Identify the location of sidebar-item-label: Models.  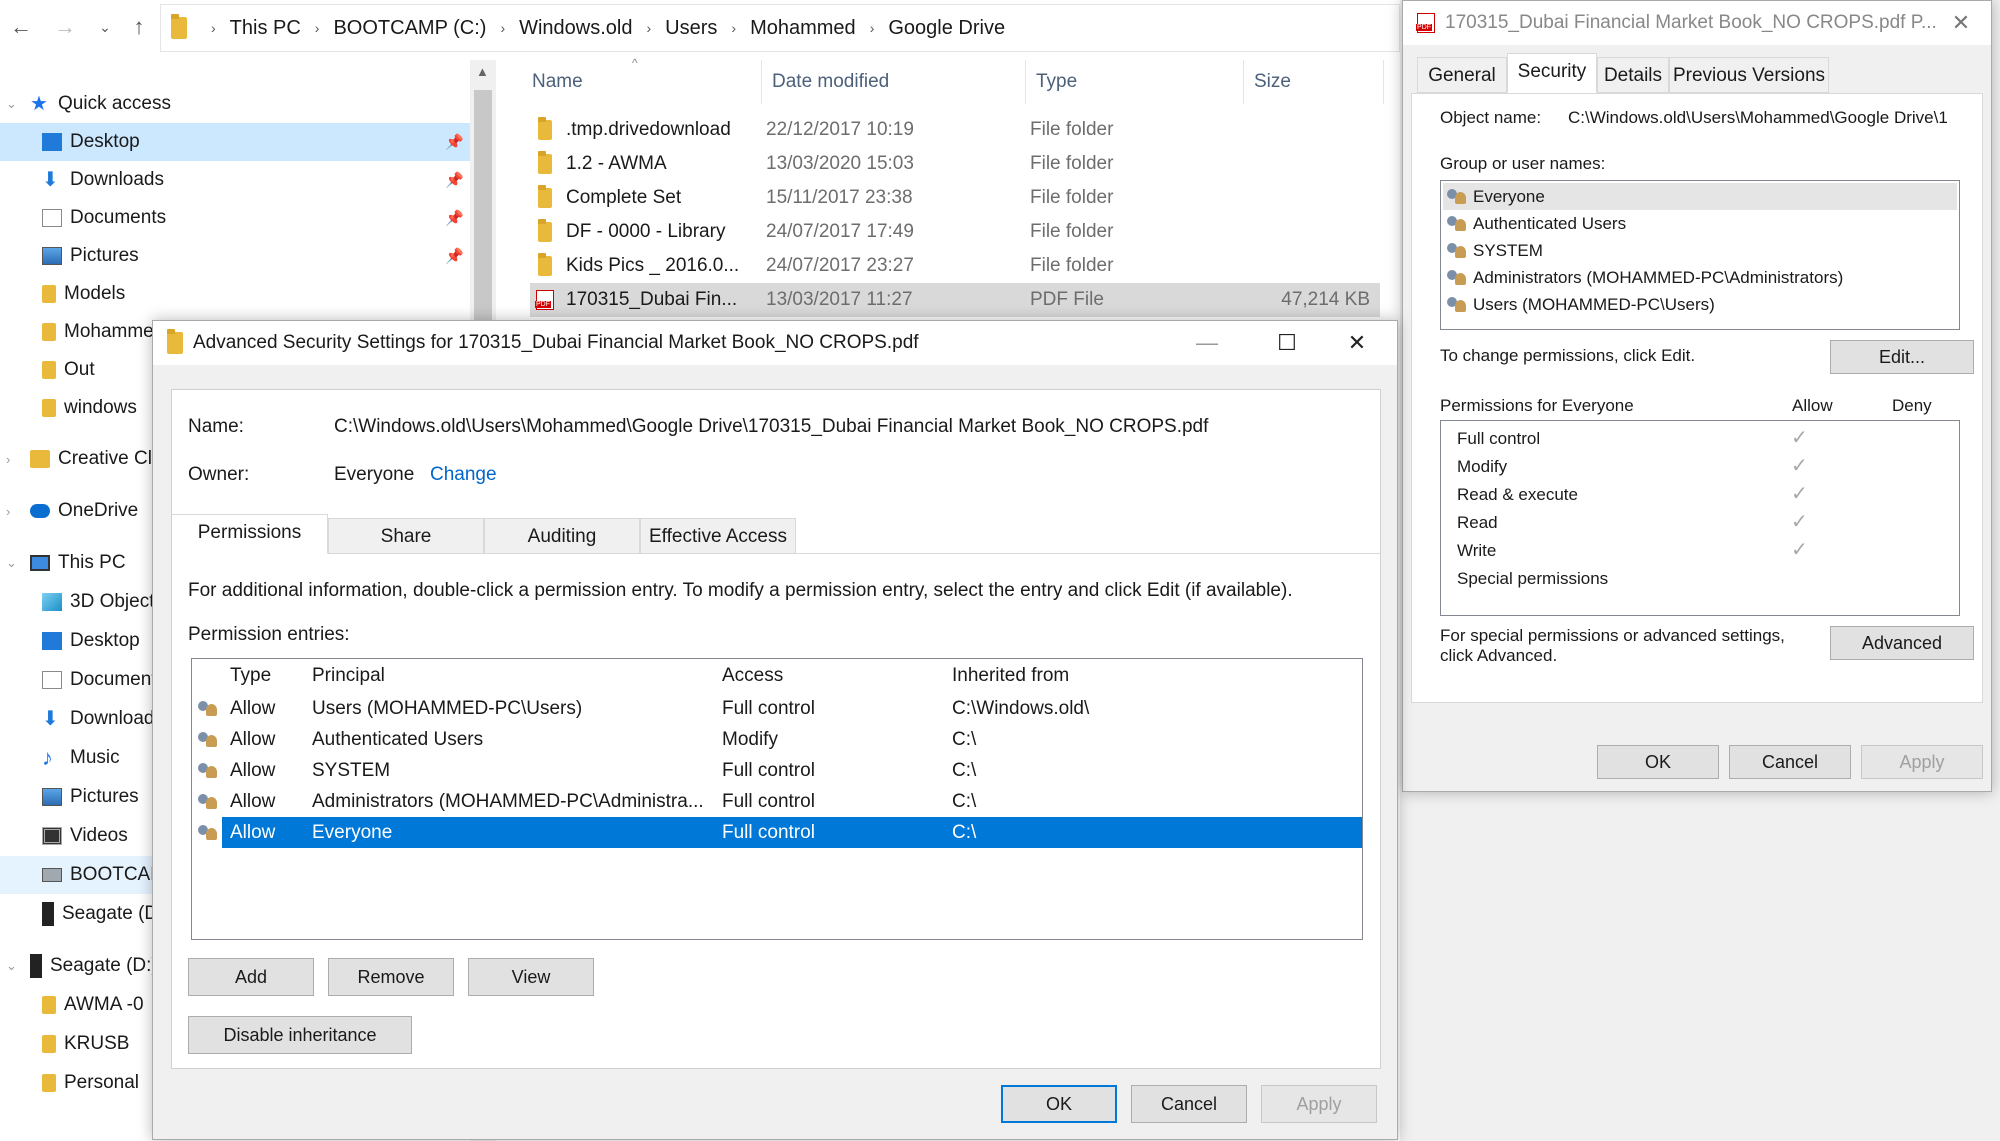
(95, 293).